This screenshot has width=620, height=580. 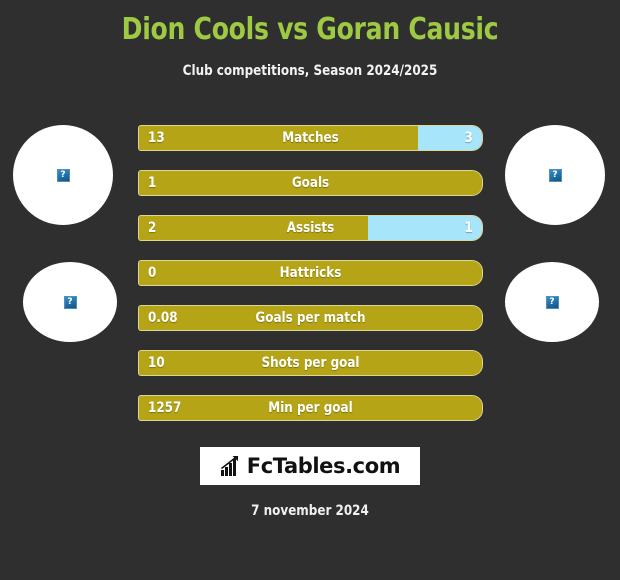 I want to click on stat-bar-text: 1257 Min per goal, so click(x=310, y=408).